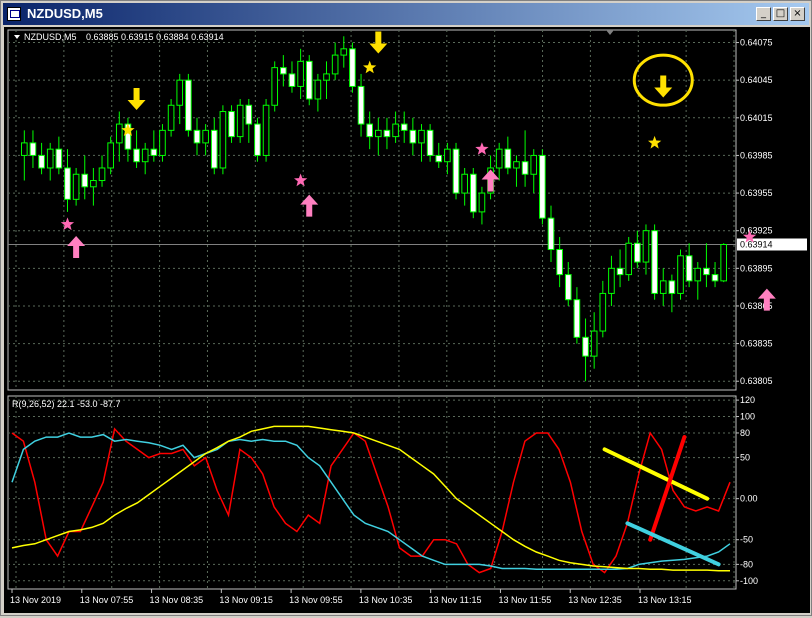  I want to click on price-tick-label: 0.63985, so click(756, 155).